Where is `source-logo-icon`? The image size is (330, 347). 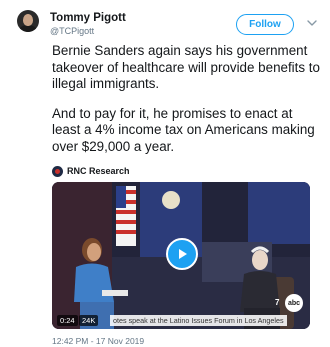
source-logo-icon is located at coordinates (57, 171).